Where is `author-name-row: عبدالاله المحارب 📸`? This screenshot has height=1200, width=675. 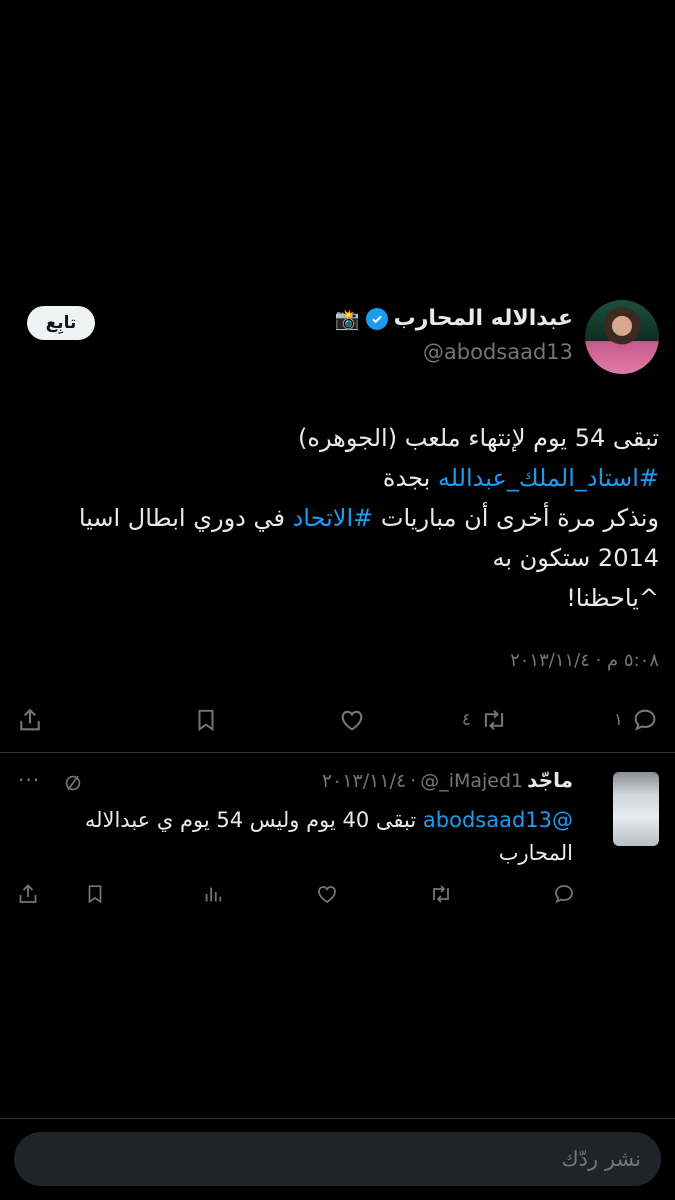 author-name-row: عبدالاله المحارب 📸 is located at coordinates (454, 318).